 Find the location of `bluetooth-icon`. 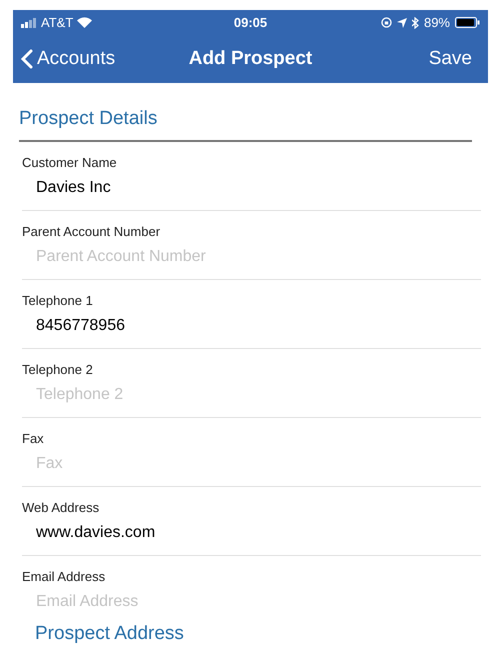

bluetooth-icon is located at coordinates (415, 22).